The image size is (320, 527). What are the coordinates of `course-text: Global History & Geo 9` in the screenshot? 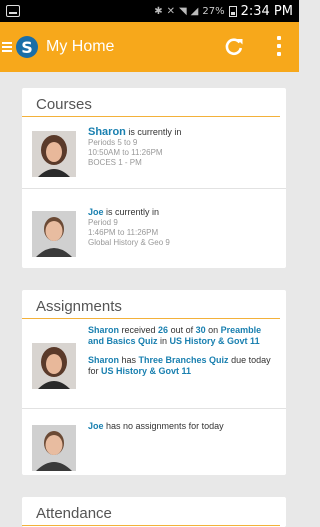 It's located at (129, 242).